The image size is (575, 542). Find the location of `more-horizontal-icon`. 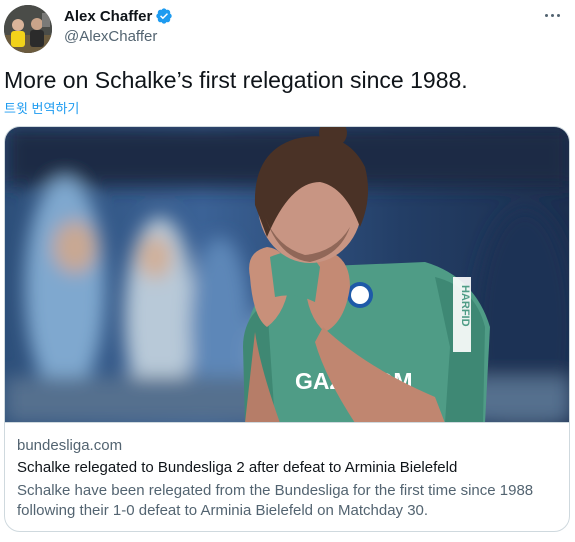

more-horizontal-icon is located at coordinates (546, 15).